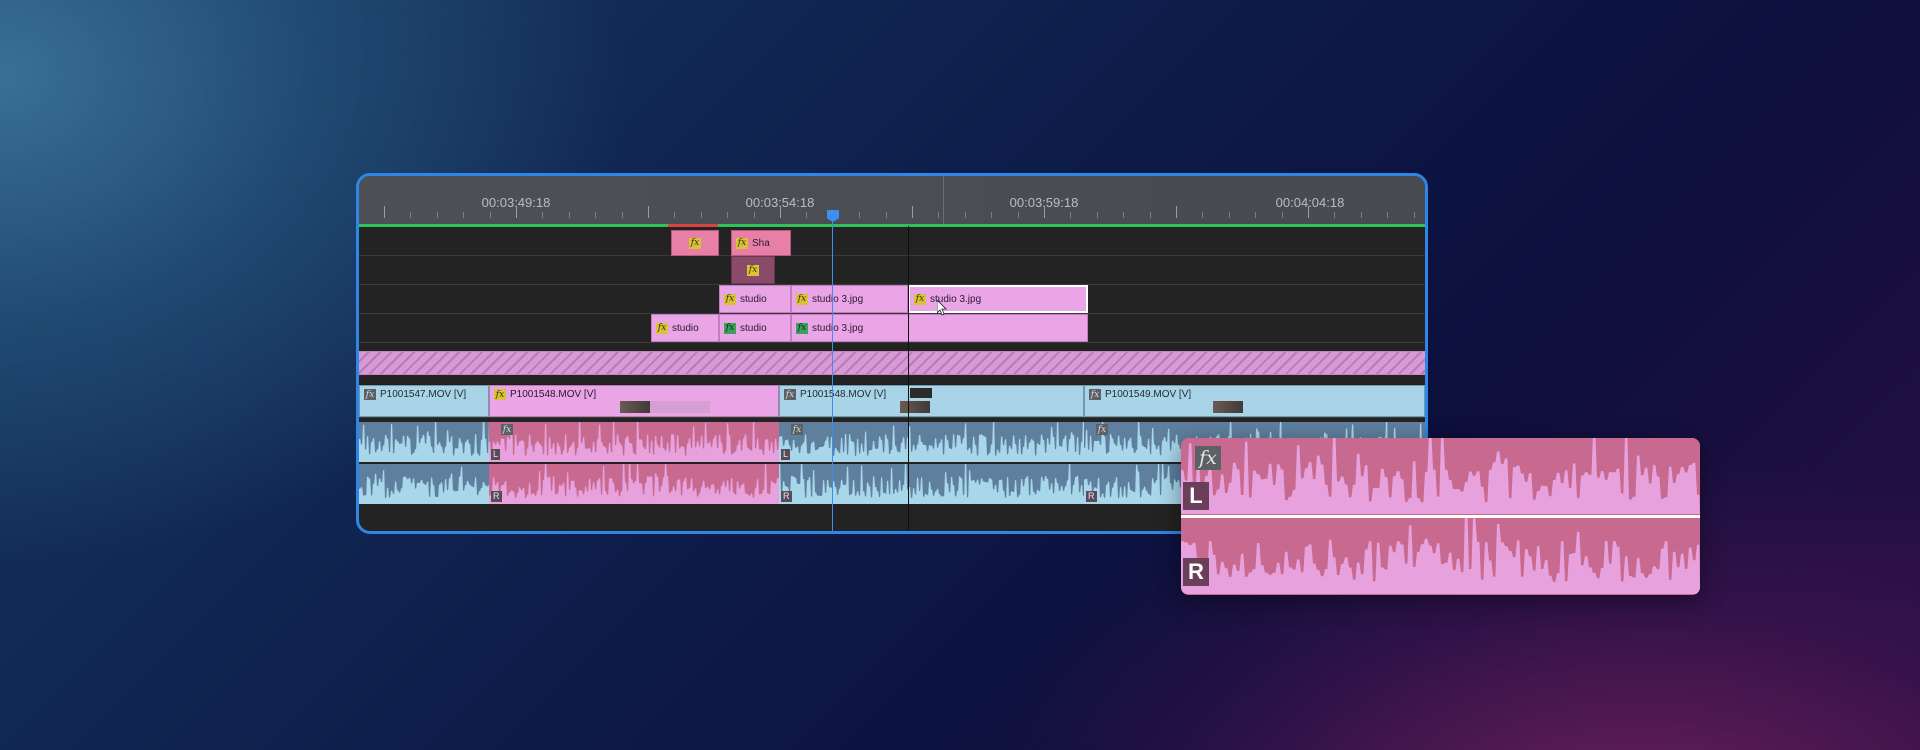 The height and width of the screenshot is (750, 1920). Describe the element at coordinates (943, 201) in the screenshot. I see `ruler-divider` at that location.